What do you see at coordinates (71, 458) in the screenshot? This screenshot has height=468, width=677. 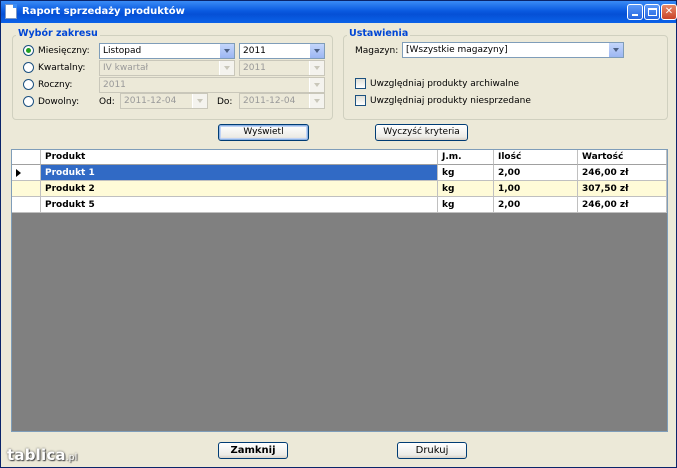 I see `watermark-suffix: .pl` at bounding box center [71, 458].